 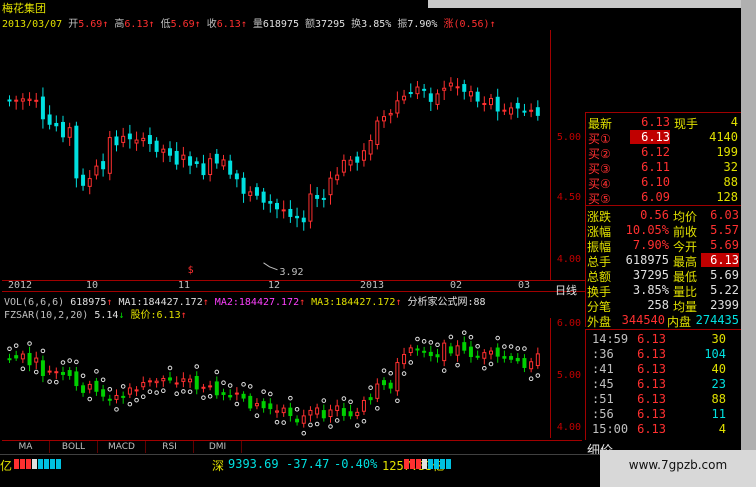 I want to click on close-arrow: ↑, so click(x=243, y=24).